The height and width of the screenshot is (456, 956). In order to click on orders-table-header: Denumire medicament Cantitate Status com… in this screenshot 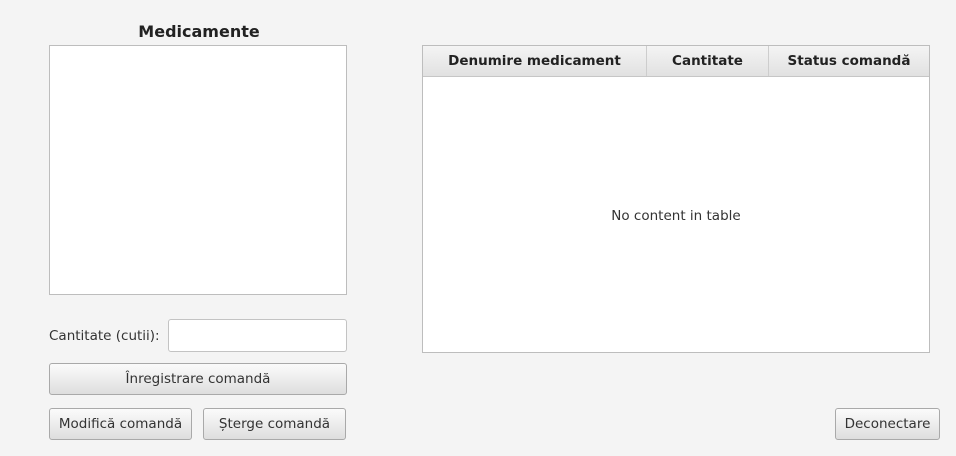, I will do `click(676, 61)`.